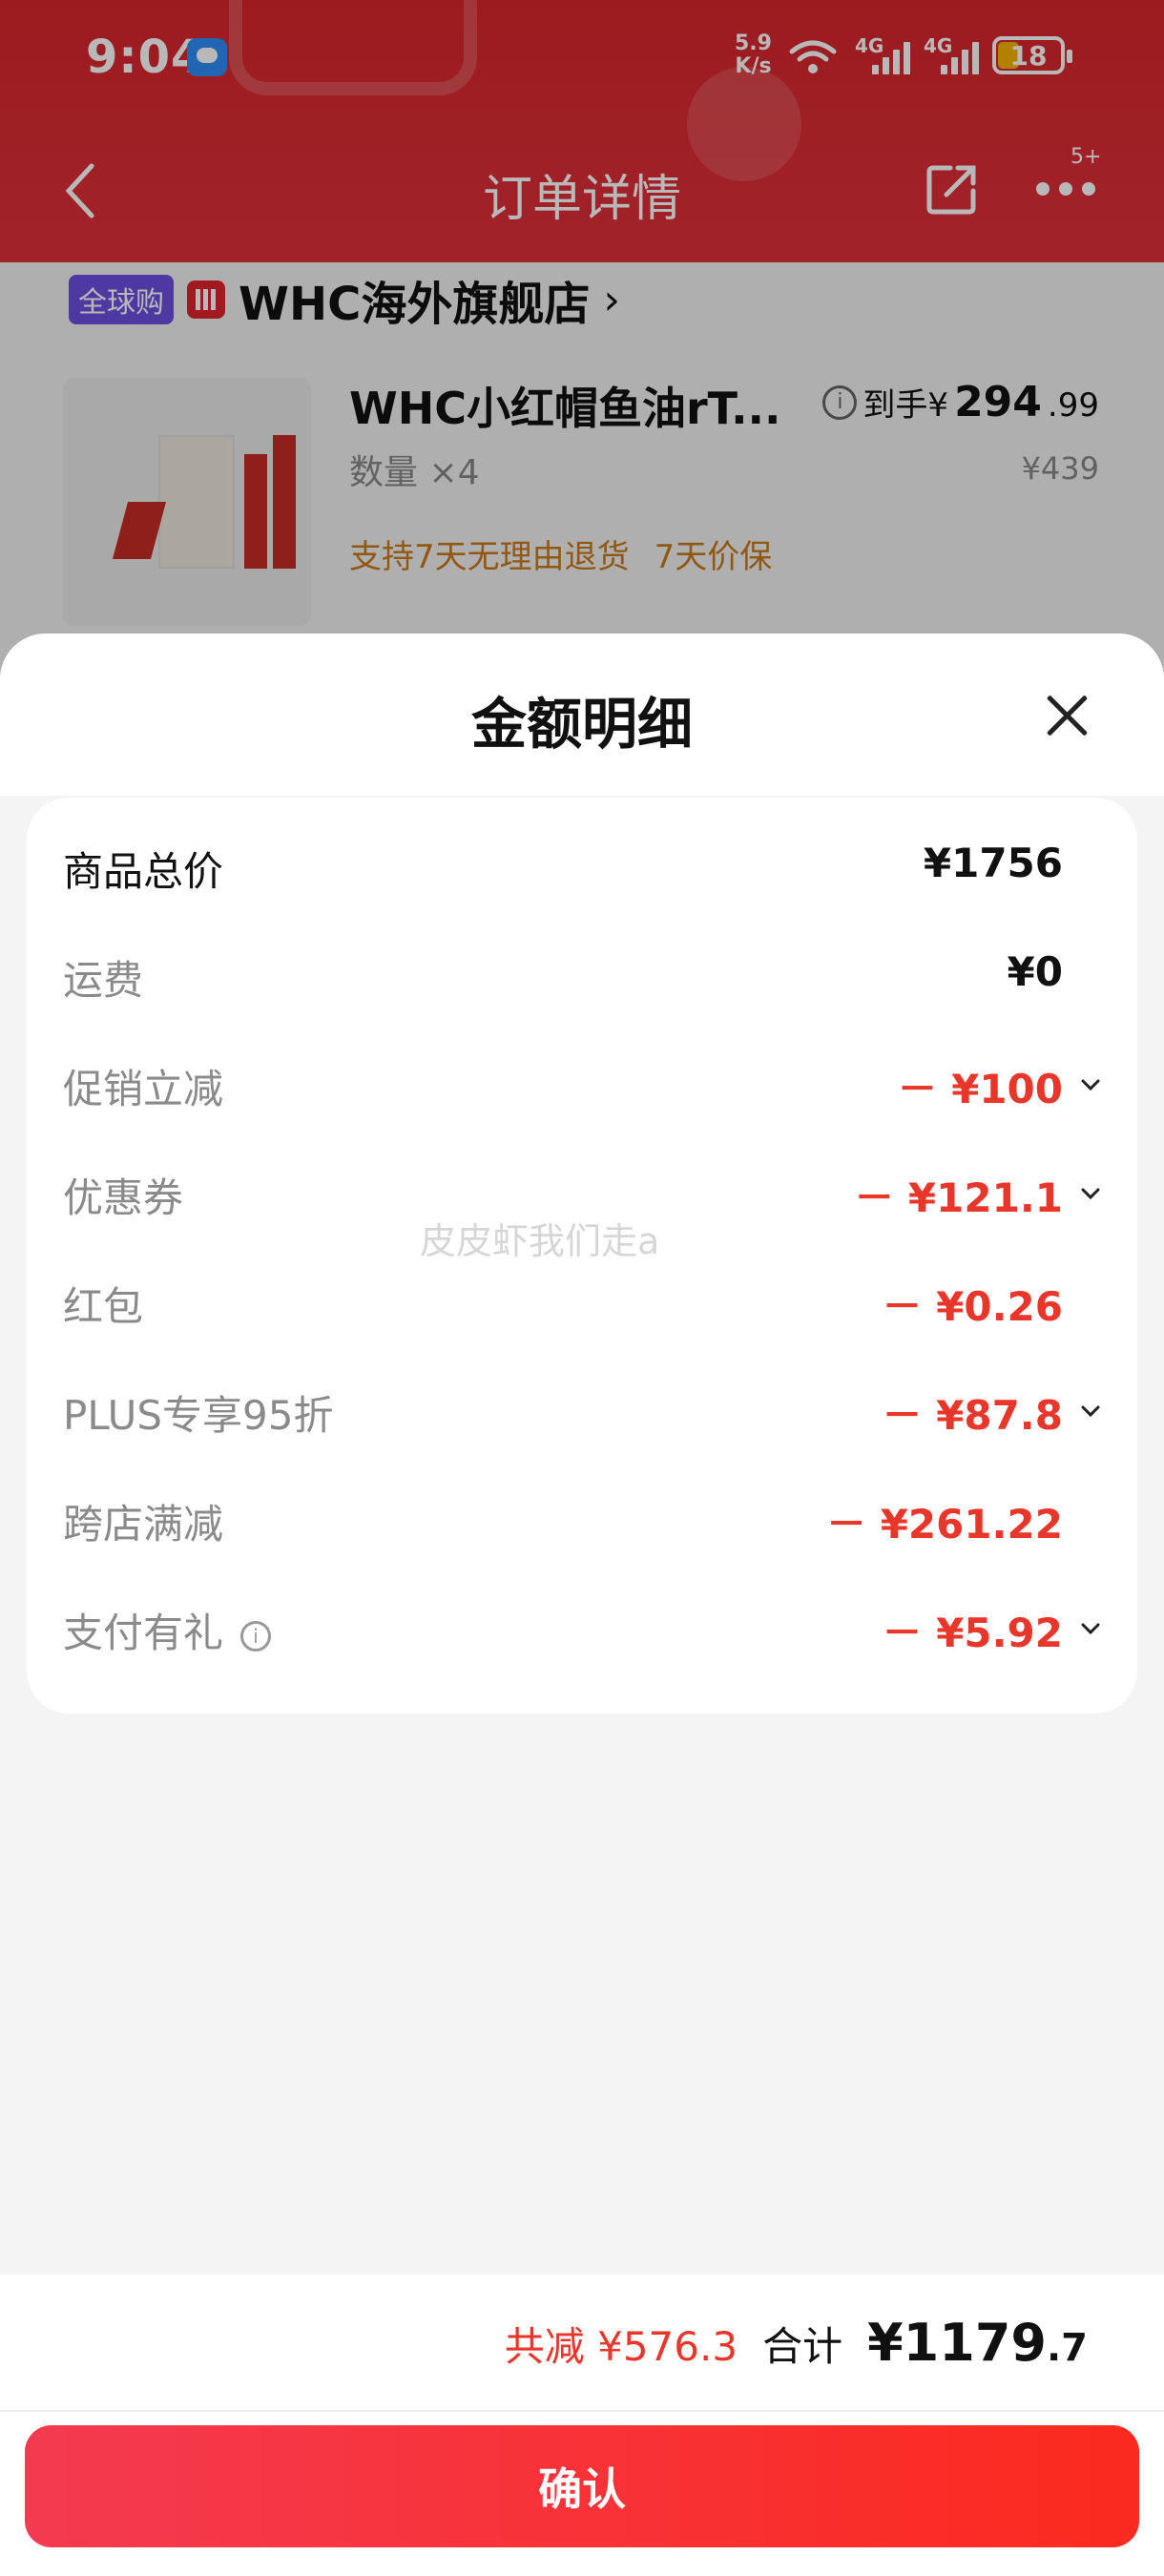 Image resolution: width=1164 pixels, height=2576 pixels. What do you see at coordinates (198, 1415) in the screenshot?
I see `row-label: PLUS专享95折` at bounding box center [198, 1415].